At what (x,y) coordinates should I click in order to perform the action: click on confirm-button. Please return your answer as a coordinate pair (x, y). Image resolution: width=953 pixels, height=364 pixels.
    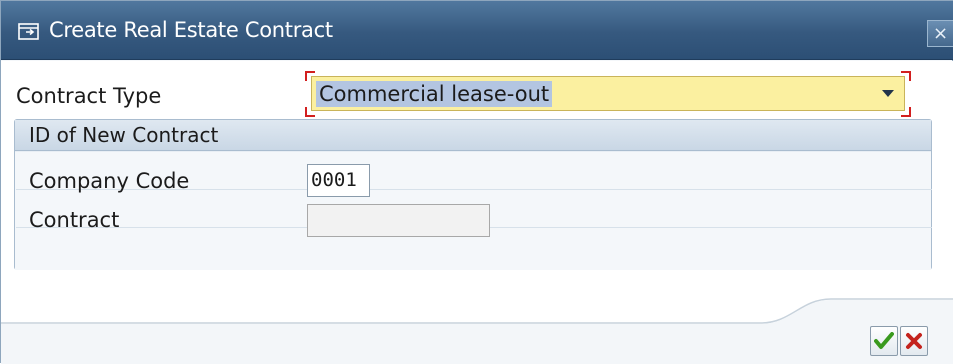
    Looking at the image, I should click on (884, 341).